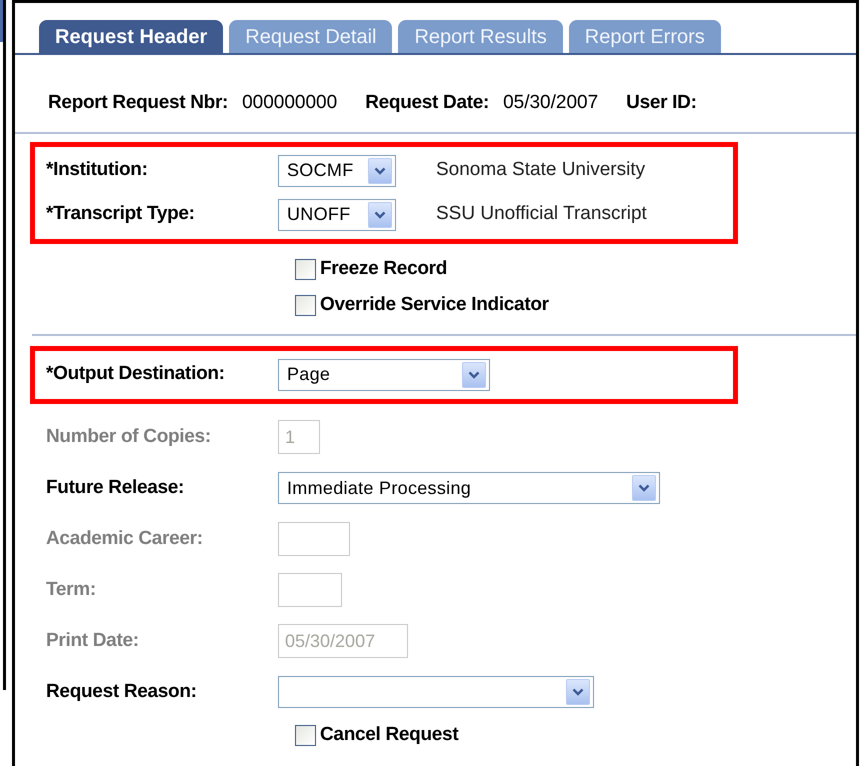 The image size is (862, 766). What do you see at coordinates (122, 692) in the screenshot?
I see `field-label: Request Reason:` at bounding box center [122, 692].